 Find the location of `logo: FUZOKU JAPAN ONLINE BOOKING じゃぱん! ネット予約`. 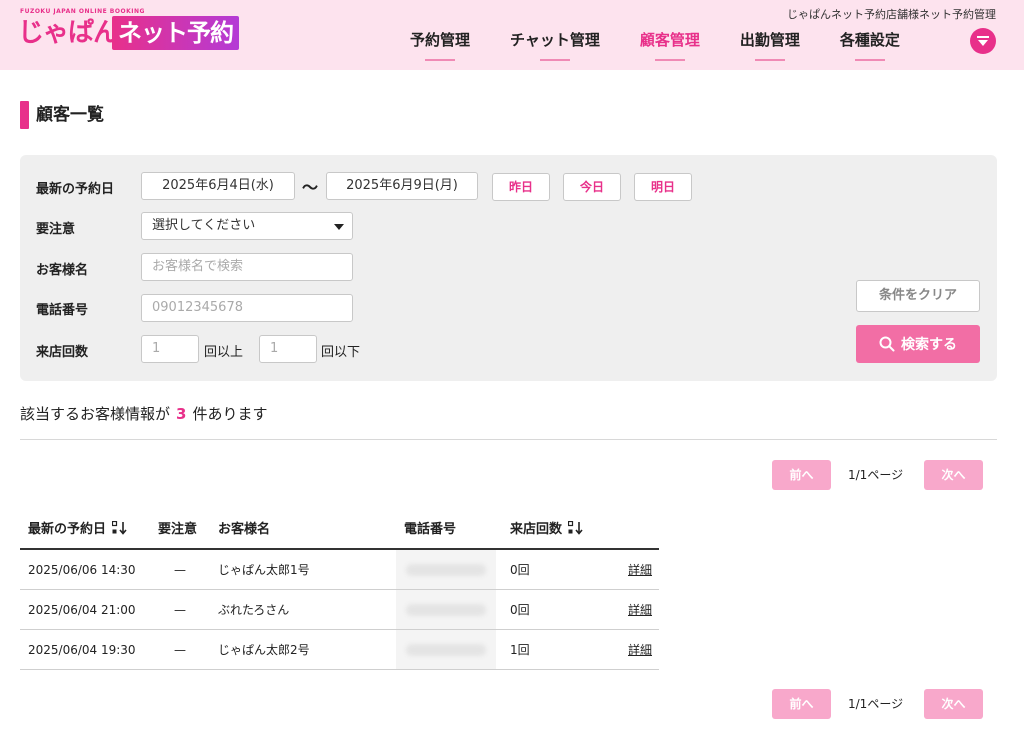

logo: FUZOKU JAPAN ONLINE BOOKING じゃぱん! ネット予約 is located at coordinates (128, 30).